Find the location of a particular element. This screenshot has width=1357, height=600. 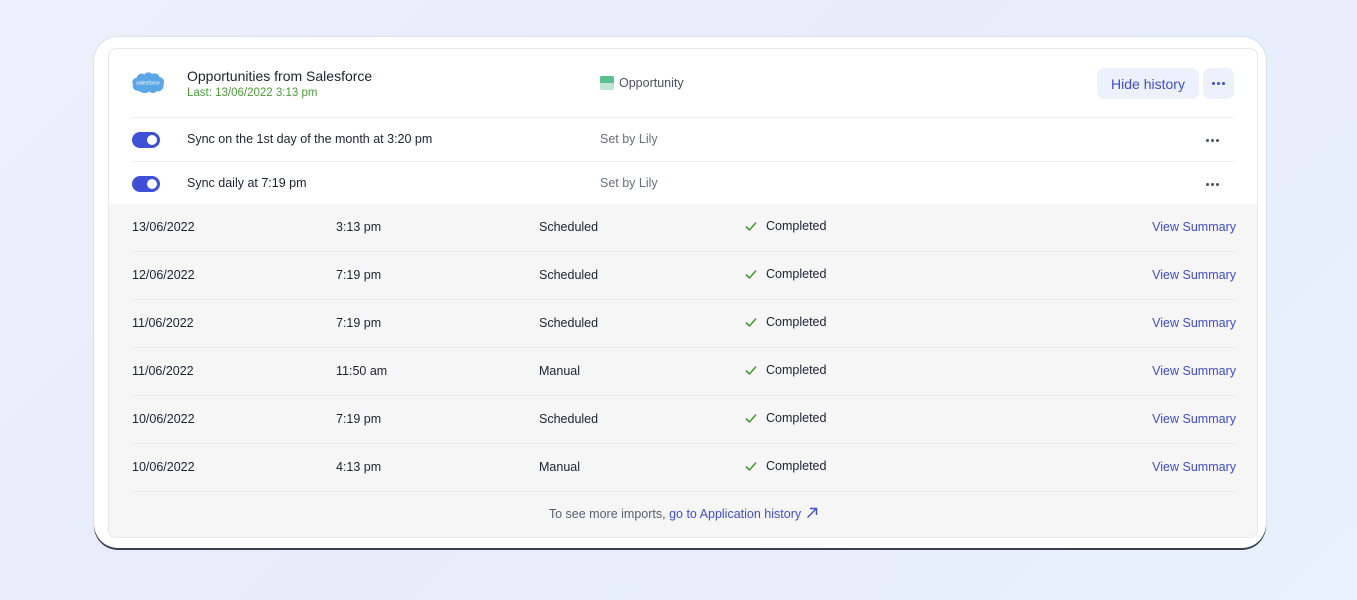

history-time: 4:13 pm is located at coordinates (359, 467).